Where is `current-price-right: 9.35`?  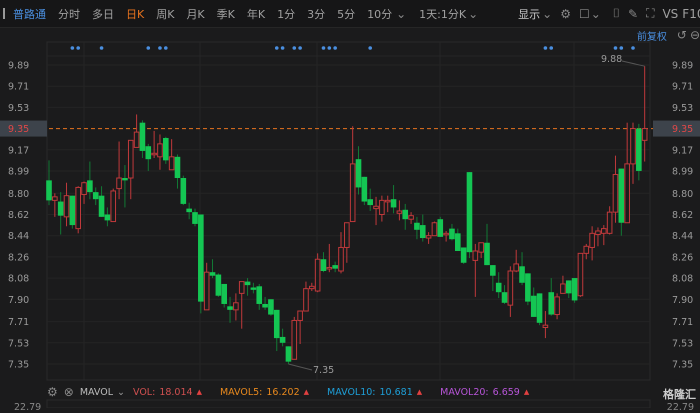
current-price-right: 9.35 is located at coordinates (682, 129).